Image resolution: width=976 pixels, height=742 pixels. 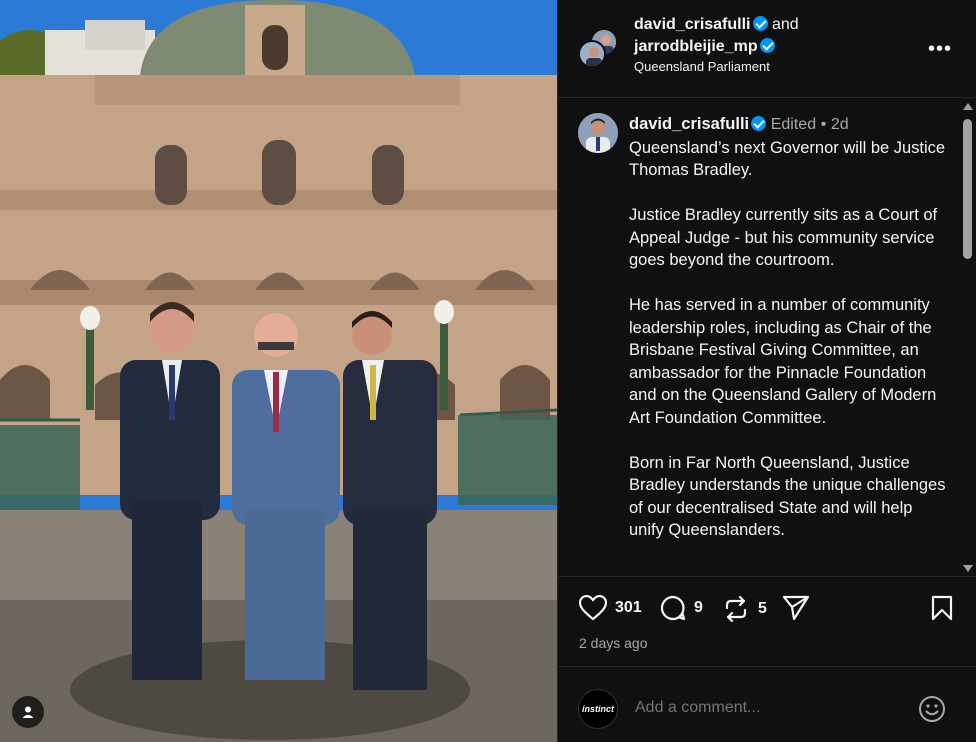 I want to click on smiley-icon, so click(x=932, y=709).